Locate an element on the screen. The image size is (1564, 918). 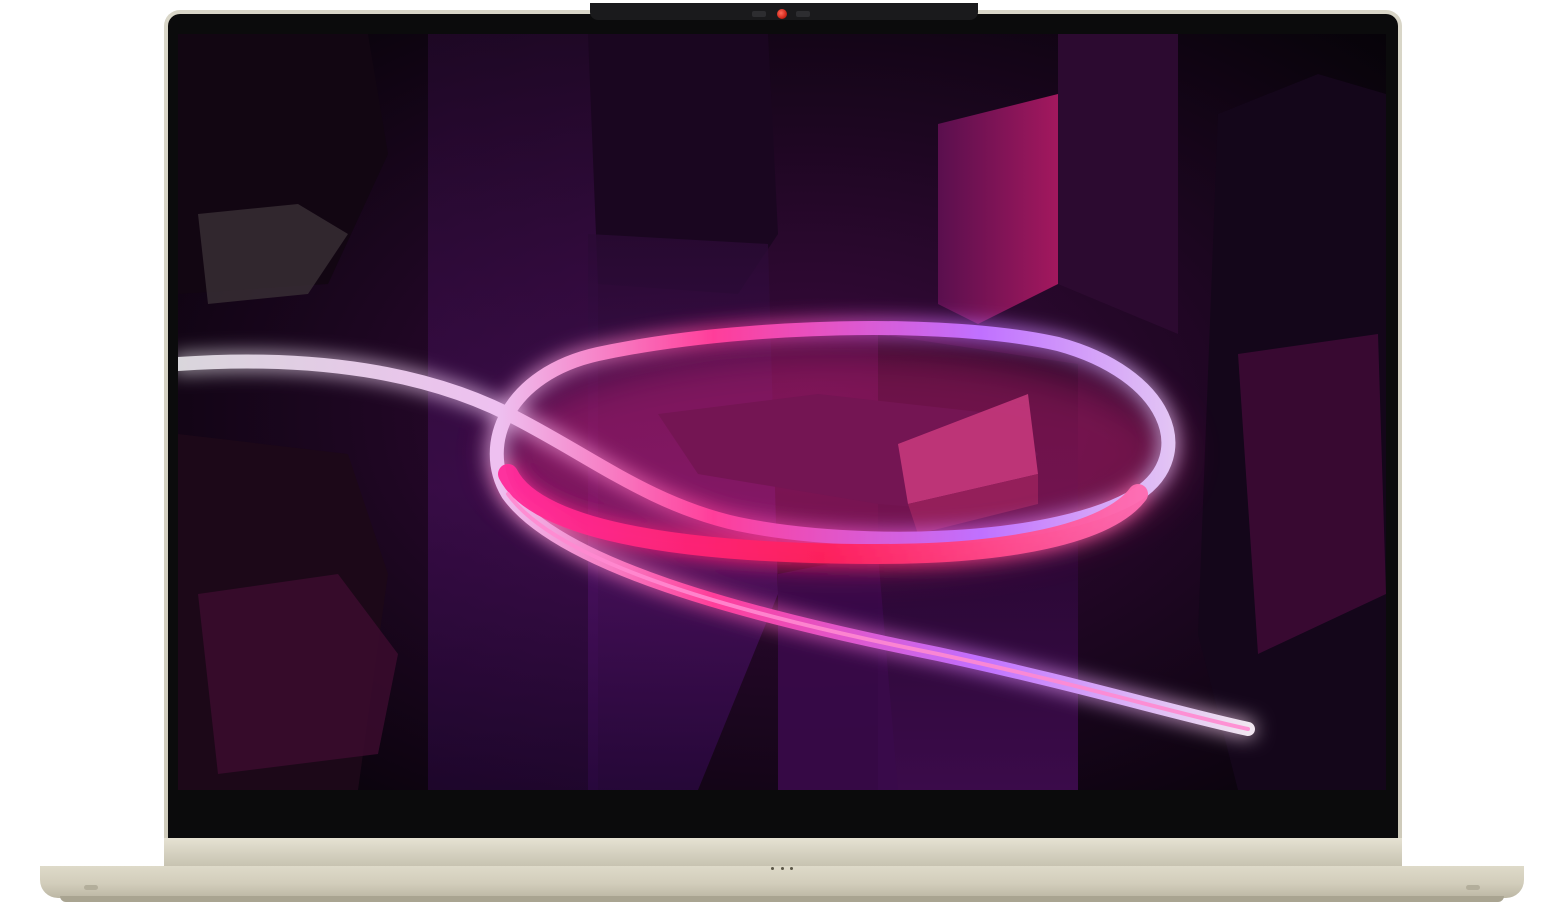
ir-sensor-icon is located at coordinates (759, 14).